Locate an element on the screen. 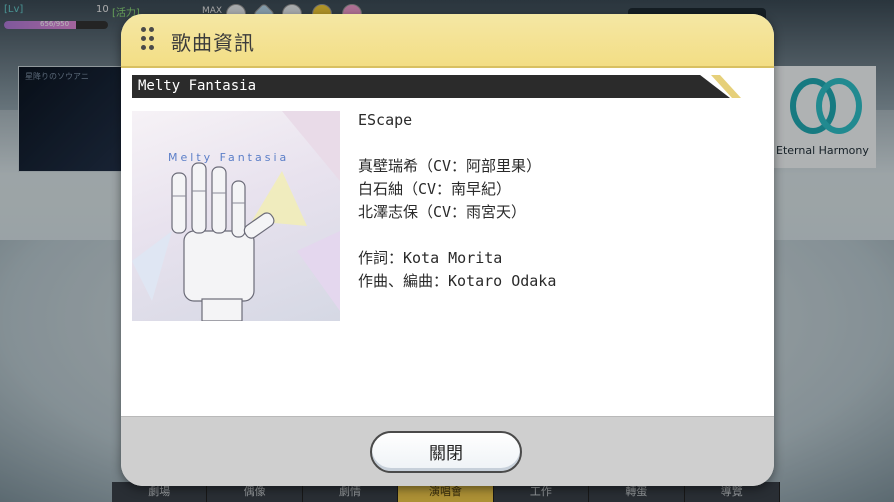 This screenshot has height=502, width=894. dialog-title: 歌曲資訊 is located at coordinates (213, 43).